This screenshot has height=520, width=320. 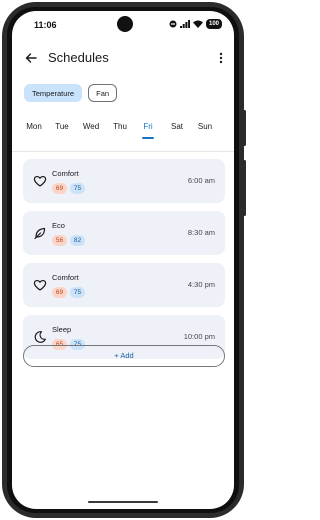 I want to click on status-bar: 11:06 100, so click(x=123, y=24).